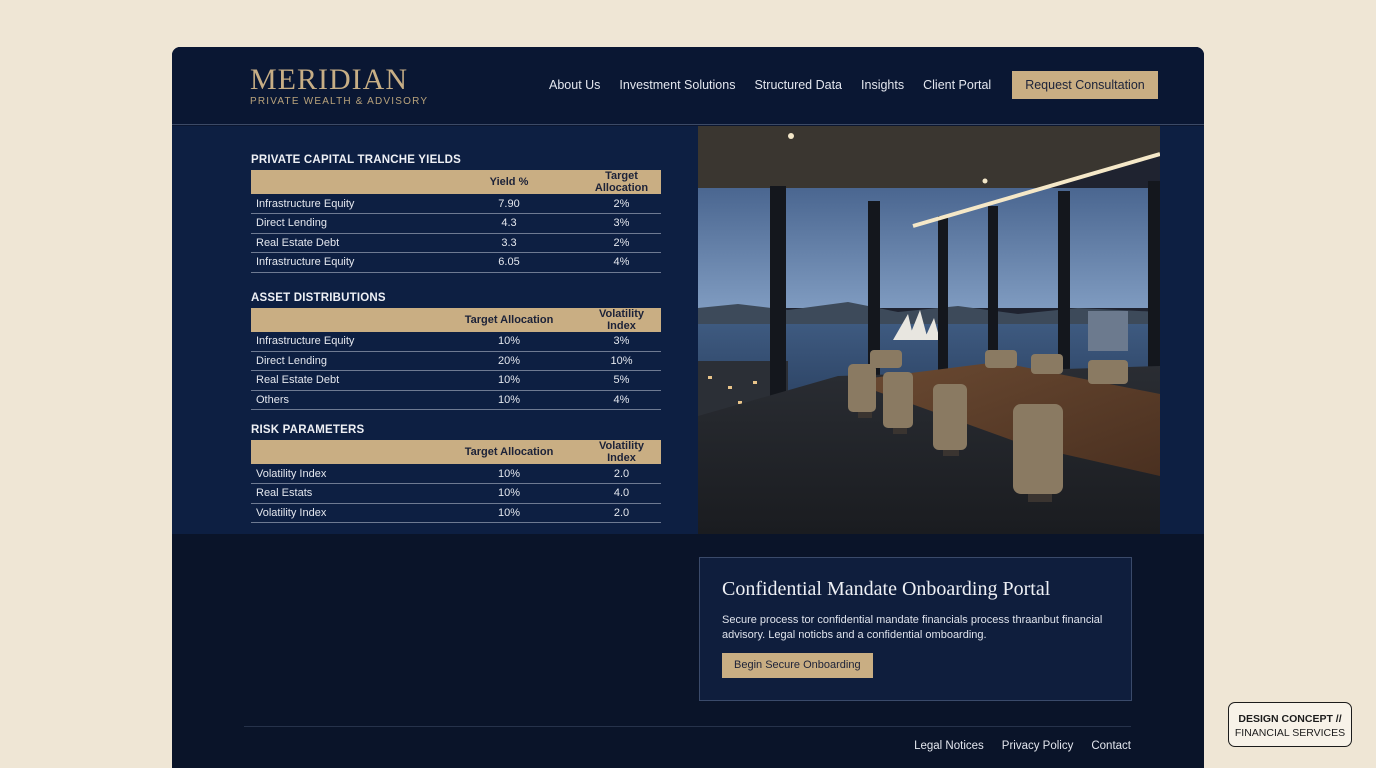 The image size is (1376, 768). Describe the element at coordinates (318, 297) in the screenshot. I see `asset-distributions-title: ASSET DISTRIBUTIONS` at that location.